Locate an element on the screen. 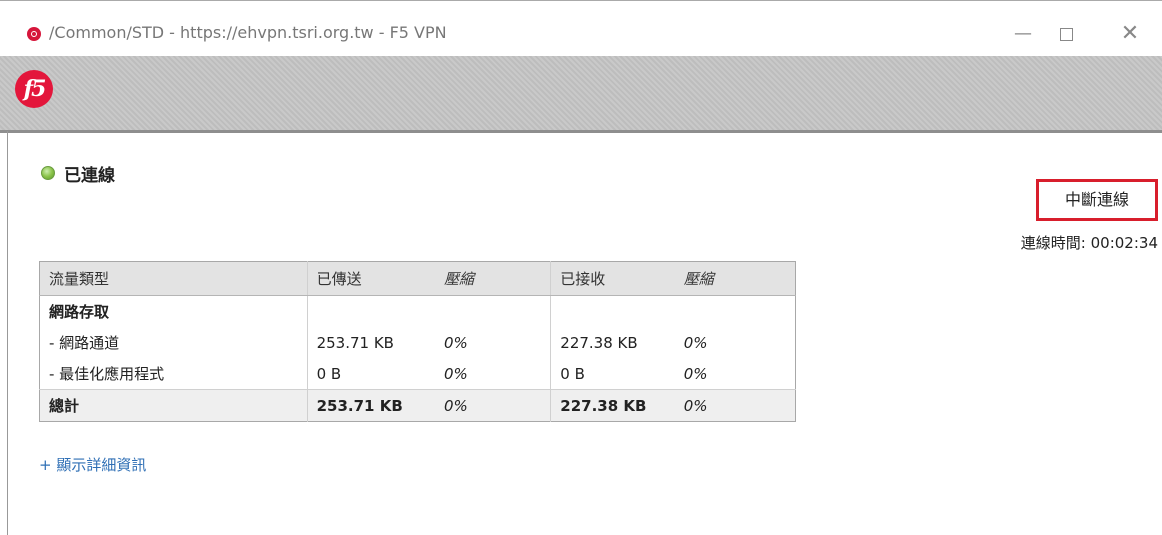  header-sent-compression: 壓縮 is located at coordinates (493, 278).